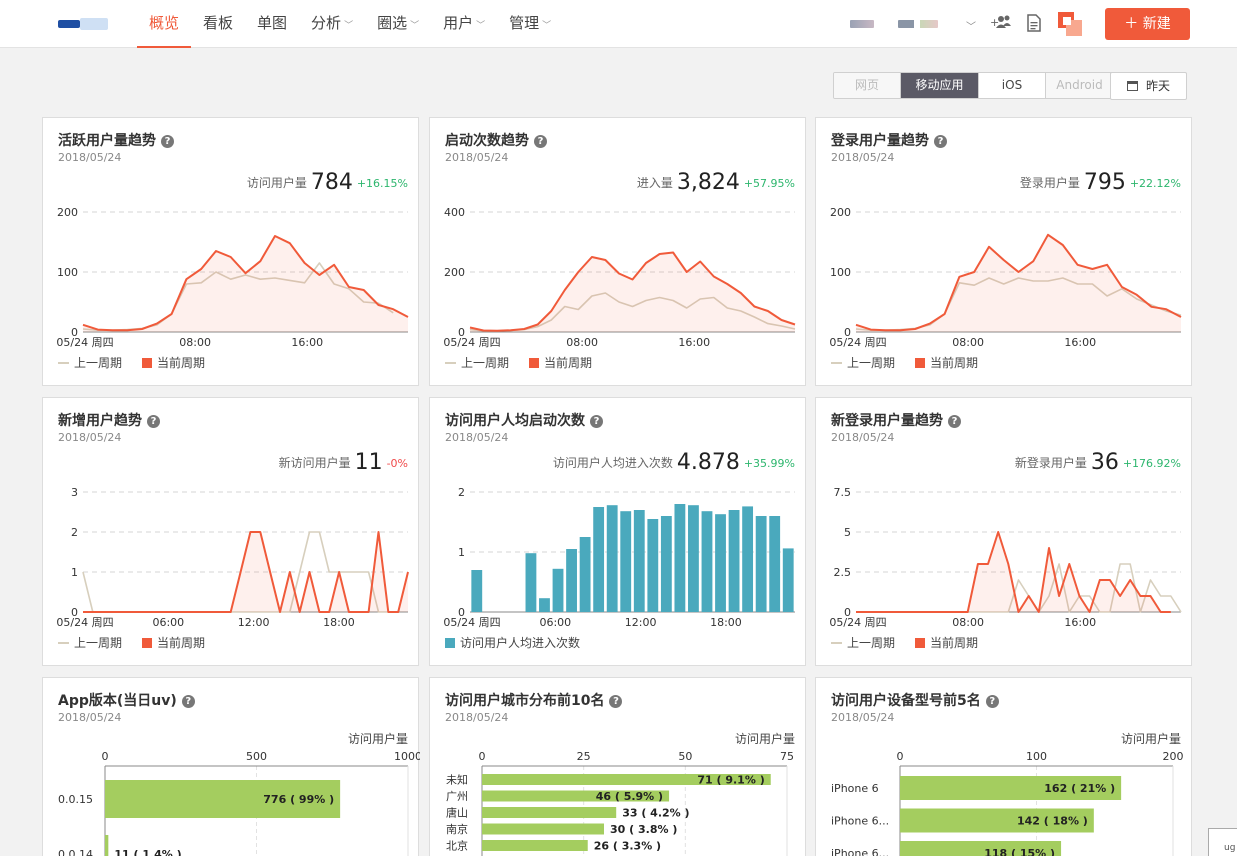  I want to click on nav-item-users: 用户 ﹀, so click(464, 24).